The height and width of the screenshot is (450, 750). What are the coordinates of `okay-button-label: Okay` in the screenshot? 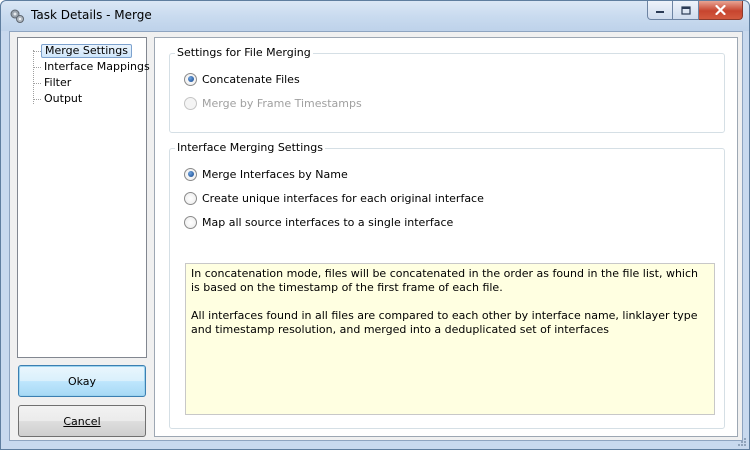 It's located at (82, 381).